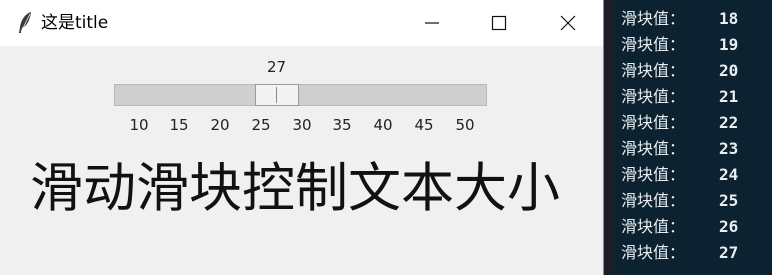 The height and width of the screenshot is (275, 772). I want to click on tick-label: 35, so click(342, 125).